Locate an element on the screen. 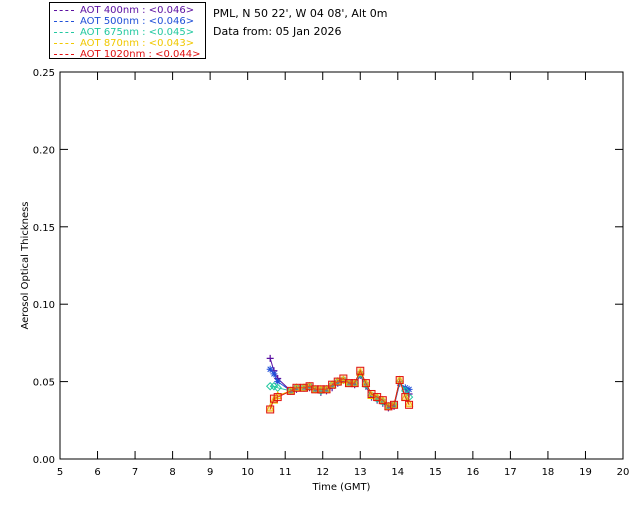 The width and height of the screenshot is (640, 512). legend-swatch-400nm is located at coordinates (64, 10).